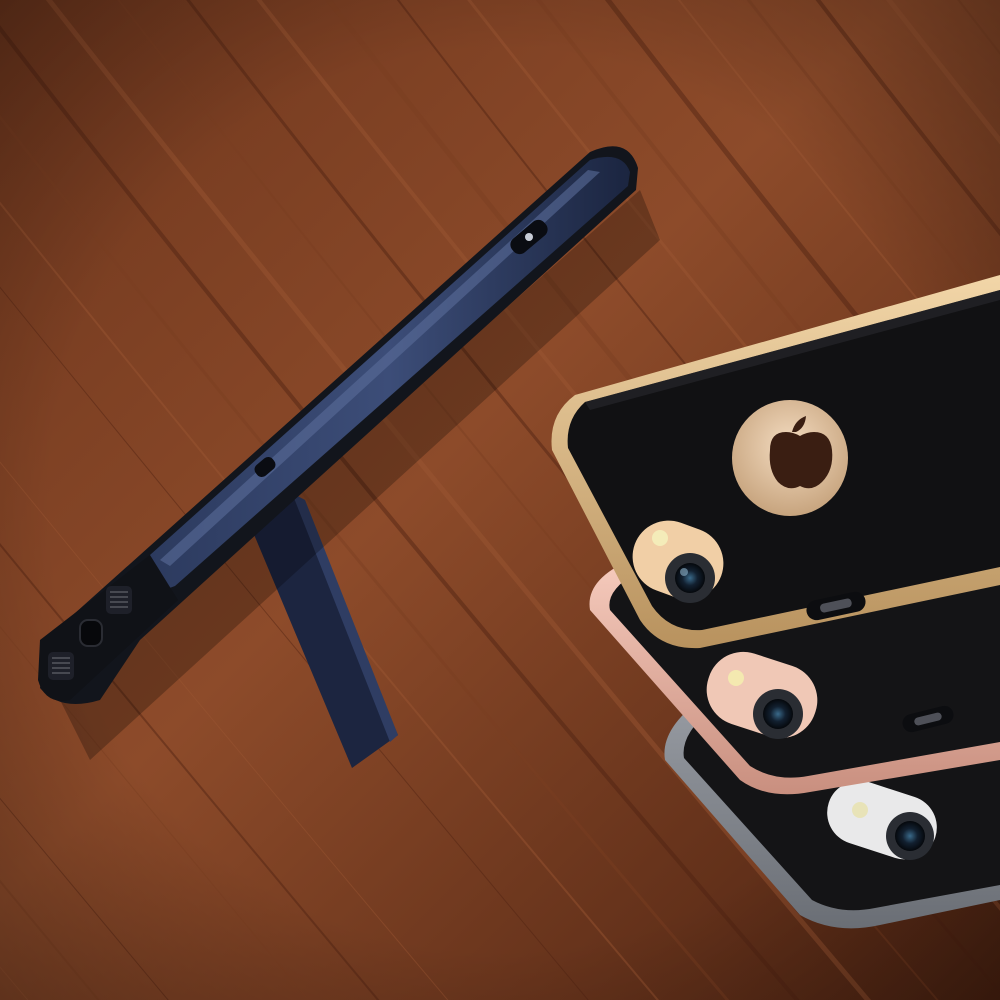 Image resolution: width=1000 pixels, height=1000 pixels. I want to click on apple-logo-cutout, so click(790, 458).